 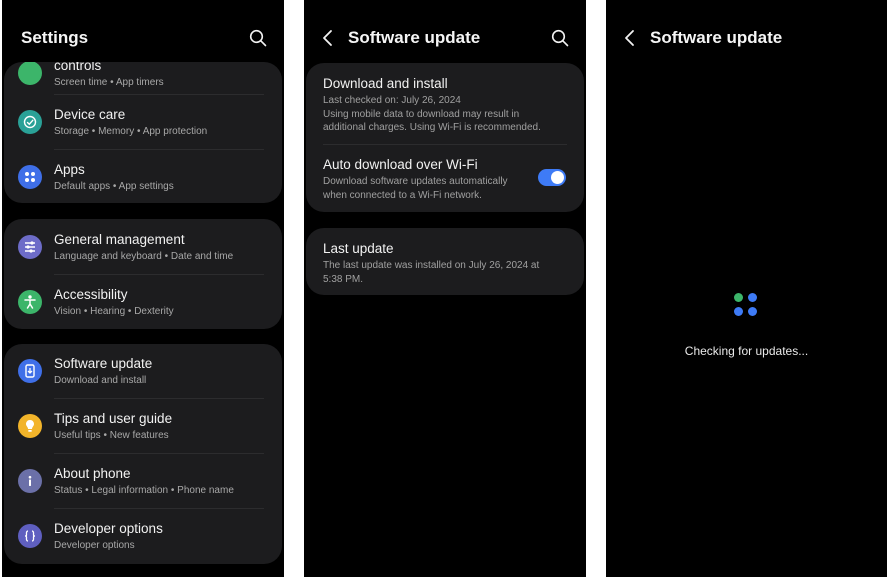 I want to click on last-checked-text: Last checked on: July 26, 2024, so click(x=392, y=100).